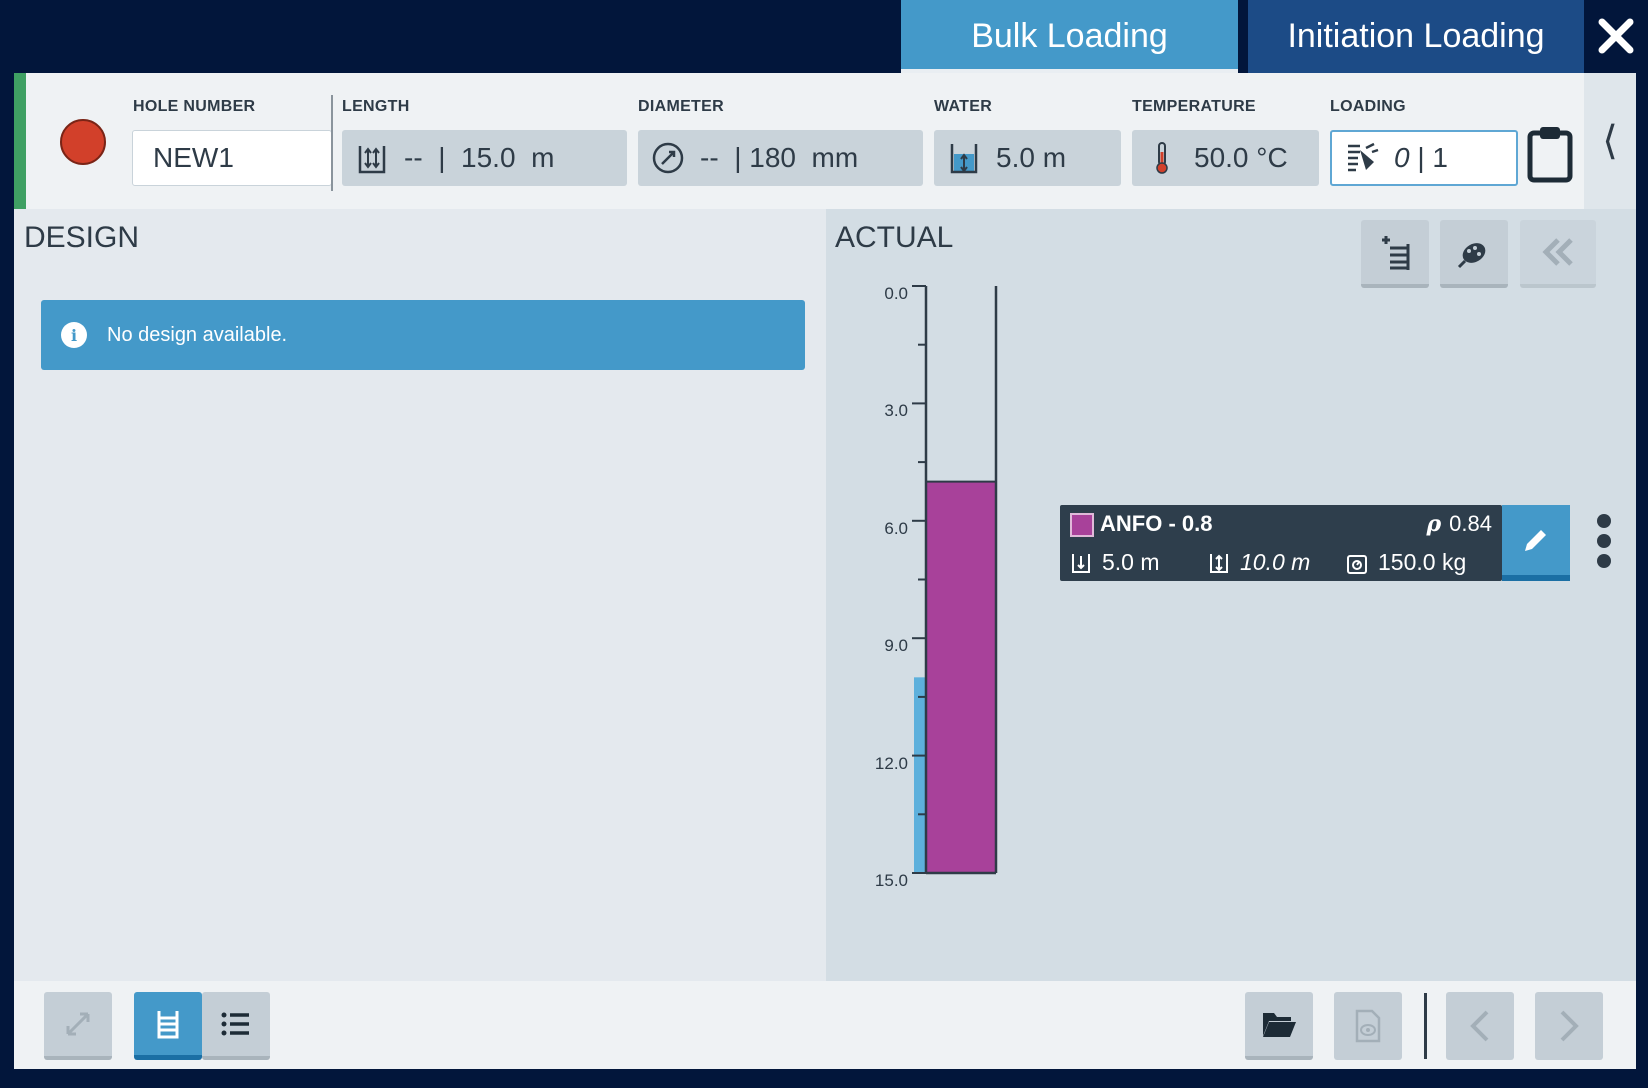 The image size is (1648, 1088). Describe the element at coordinates (1550, 154) in the screenshot. I see `clipboard-icon` at that location.